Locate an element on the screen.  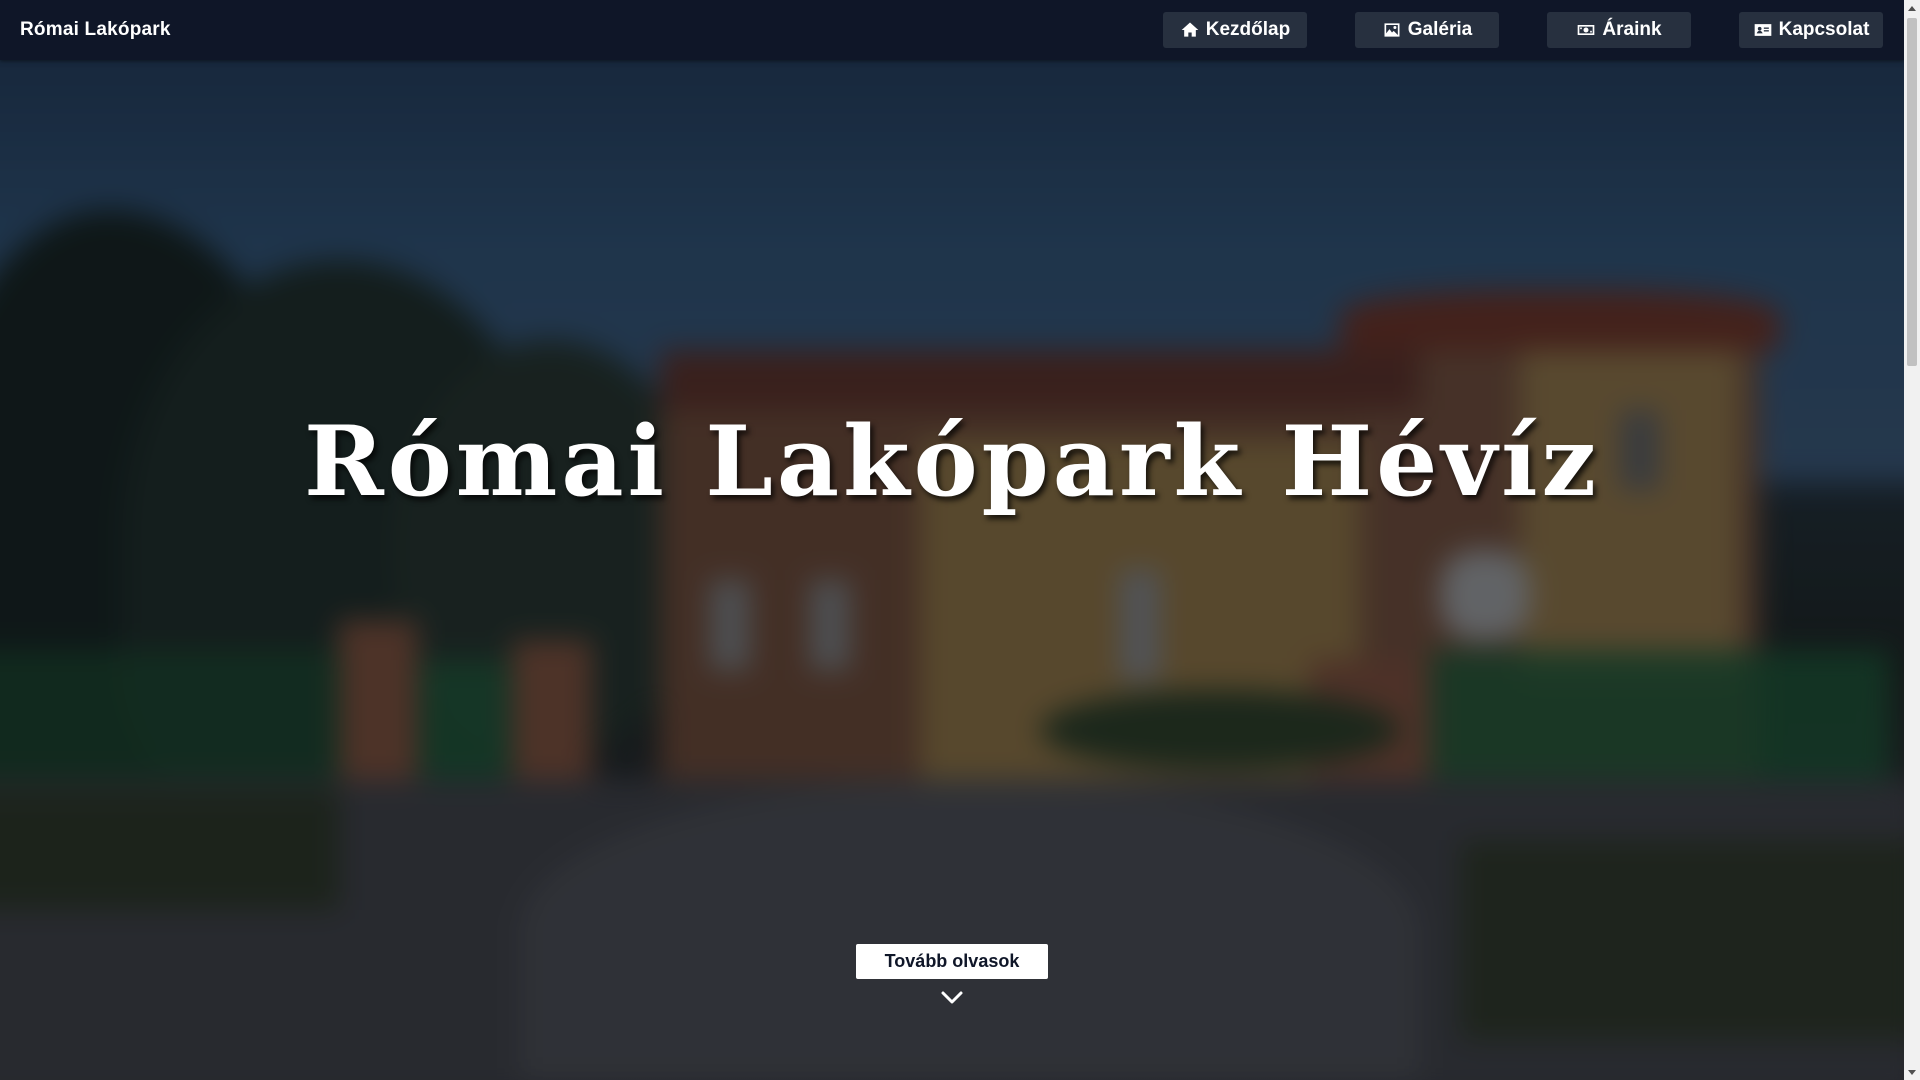
nav-item-label: Galéria is located at coordinates (1440, 29).